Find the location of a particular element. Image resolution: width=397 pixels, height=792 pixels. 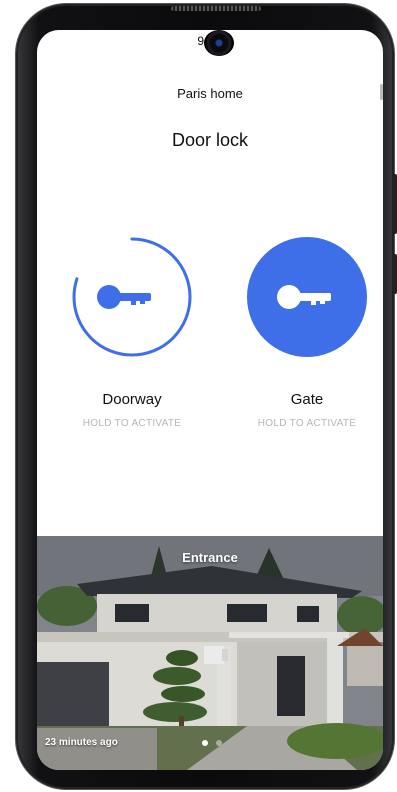

home-name: Paris home is located at coordinates (210, 93).